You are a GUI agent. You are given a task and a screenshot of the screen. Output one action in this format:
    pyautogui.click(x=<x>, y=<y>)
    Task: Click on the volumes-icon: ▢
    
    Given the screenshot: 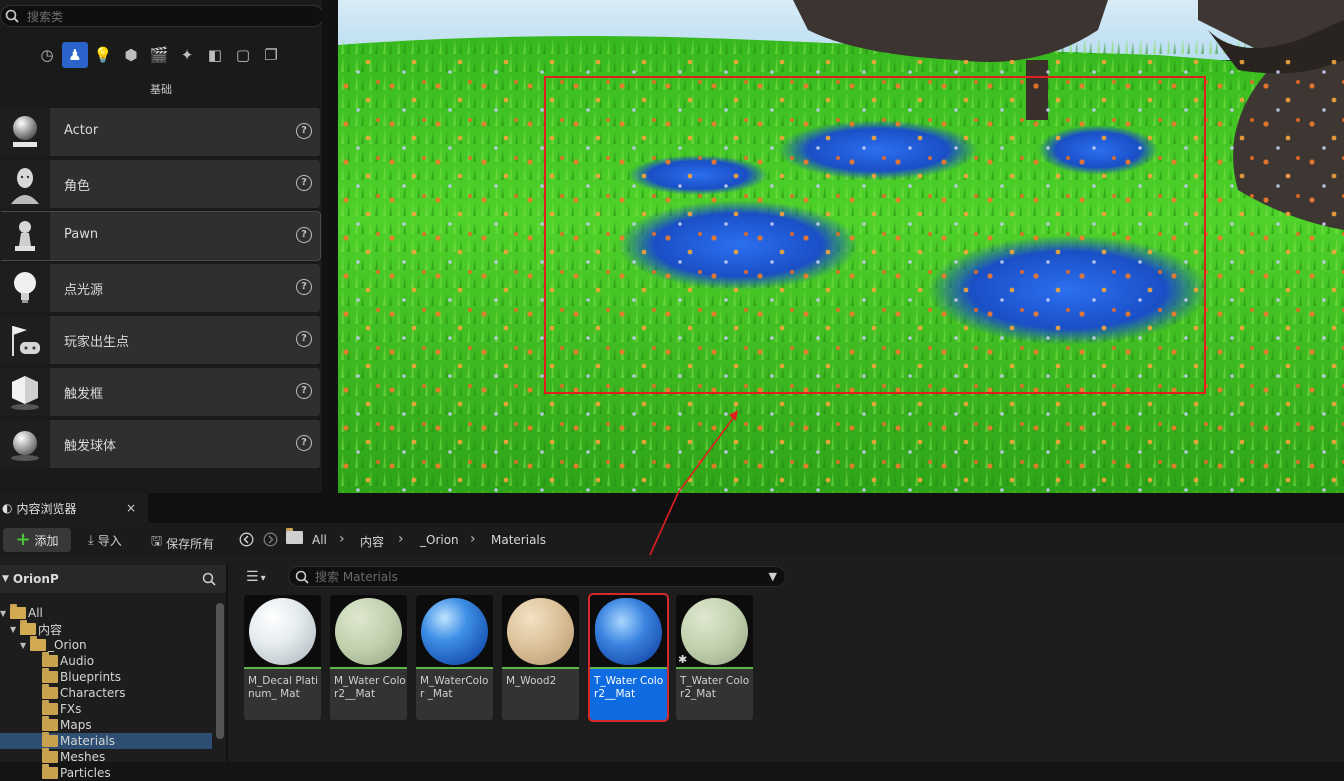 What is the action you would take?
    pyautogui.click(x=243, y=55)
    